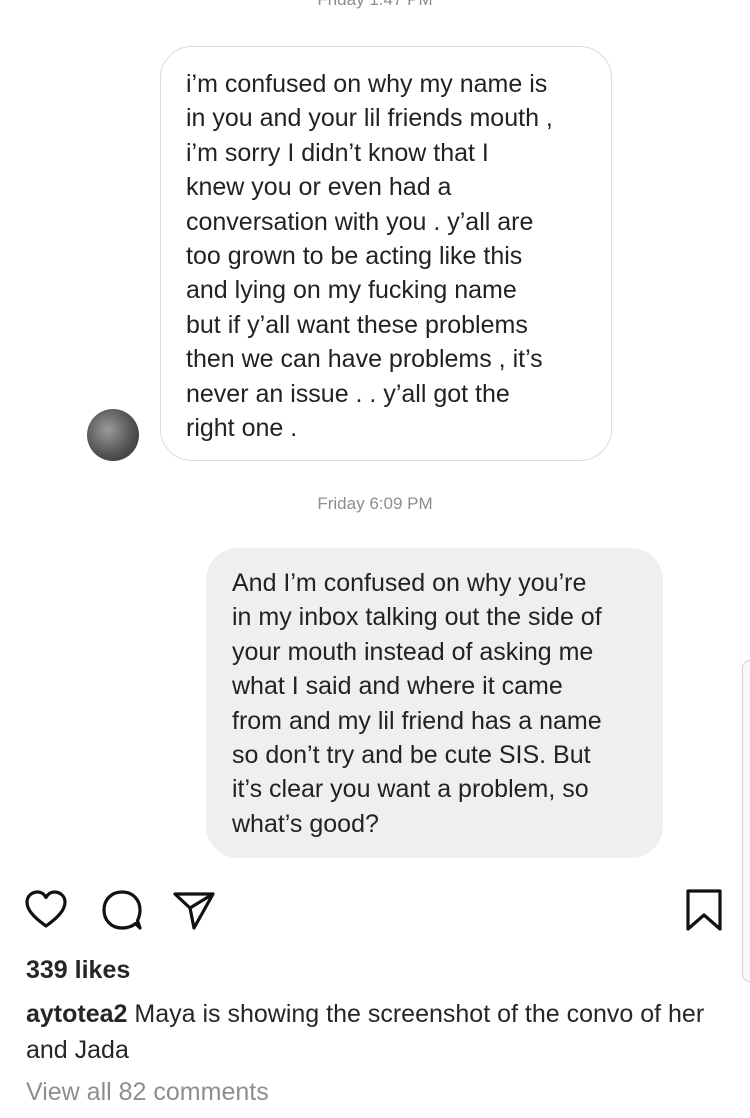 This screenshot has height=1118, width=750. I want to click on bookmark-outline-icon, so click(704, 910).